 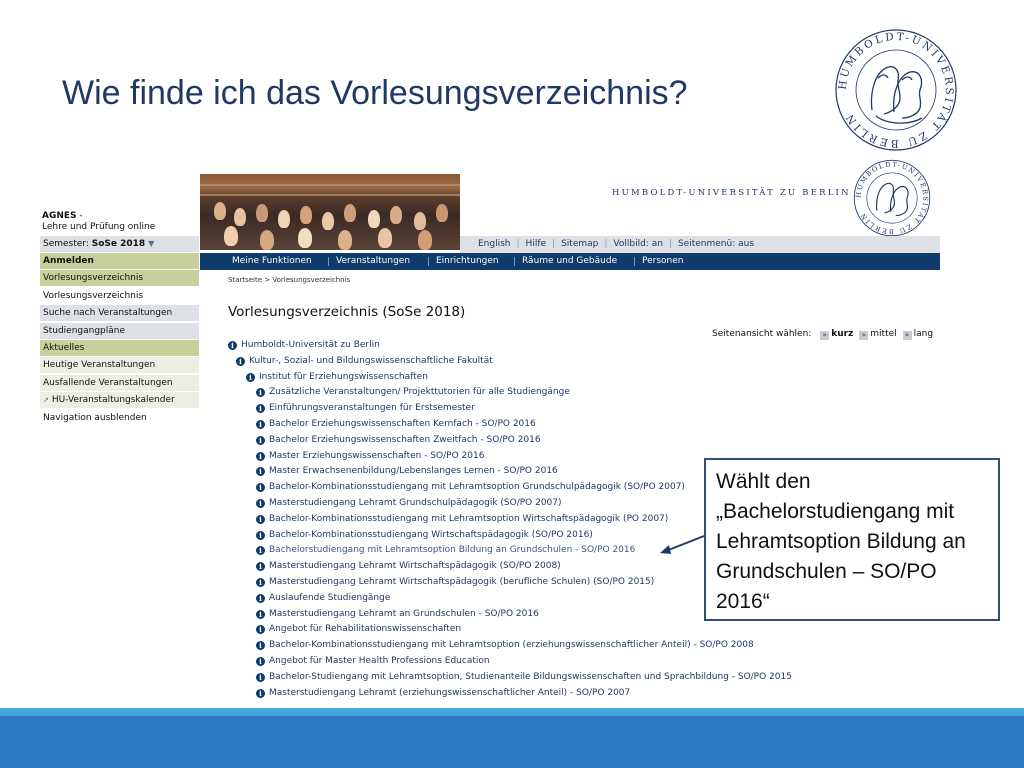 I want to click on sidebar-item-label: Aktuelles, so click(x=64, y=347).